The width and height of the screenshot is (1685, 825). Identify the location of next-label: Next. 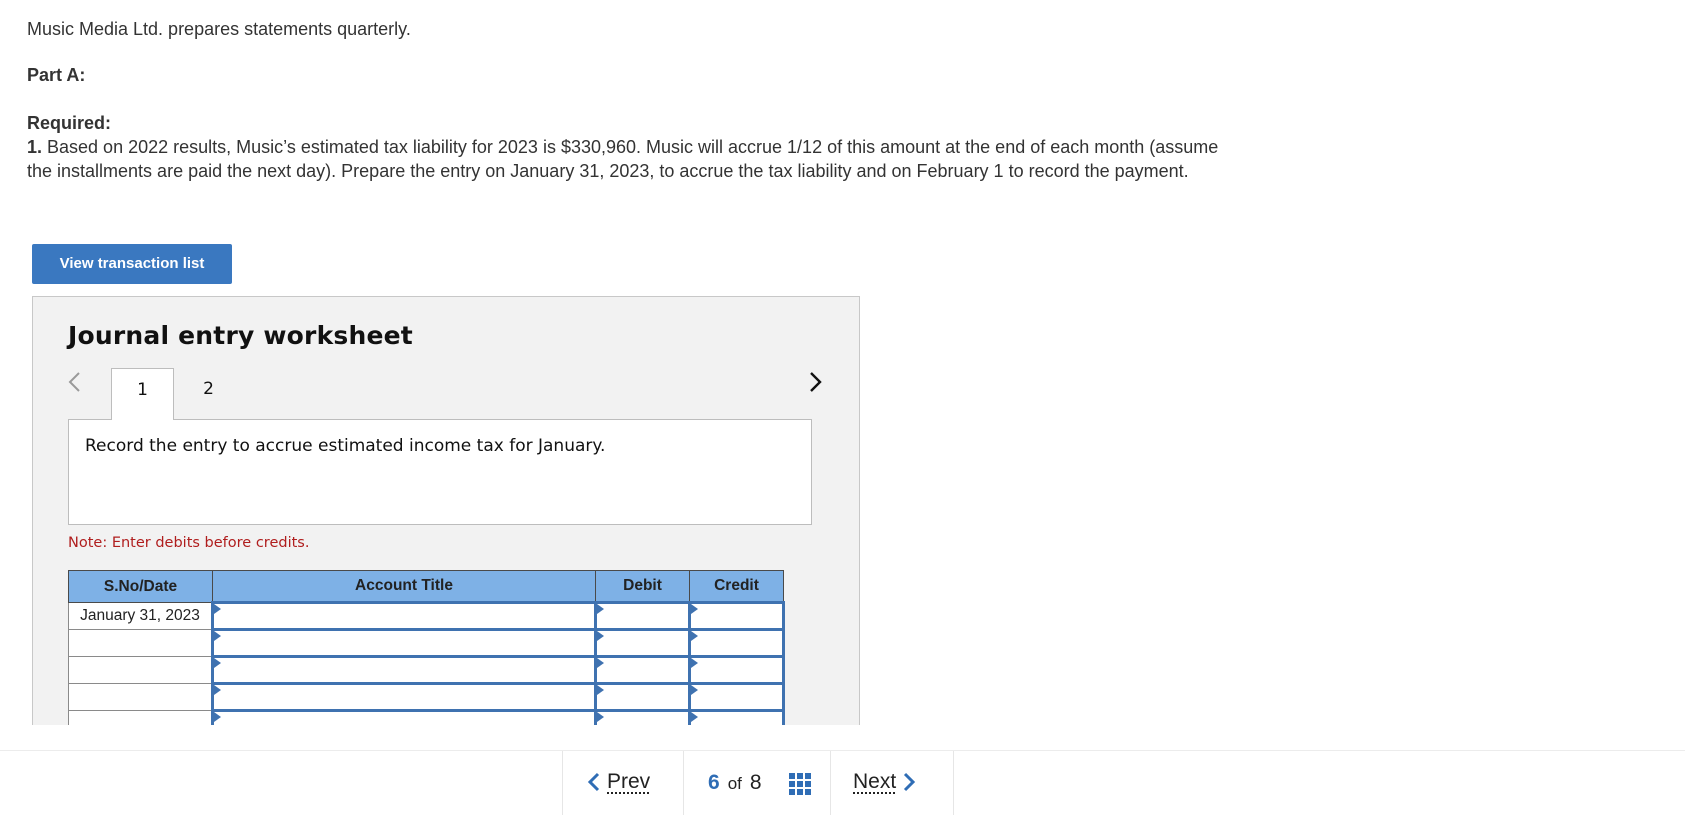
(874, 782).